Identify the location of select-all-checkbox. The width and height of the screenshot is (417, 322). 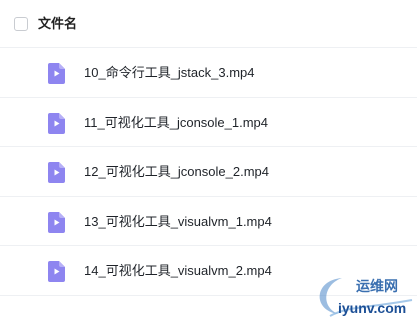
(21, 24).